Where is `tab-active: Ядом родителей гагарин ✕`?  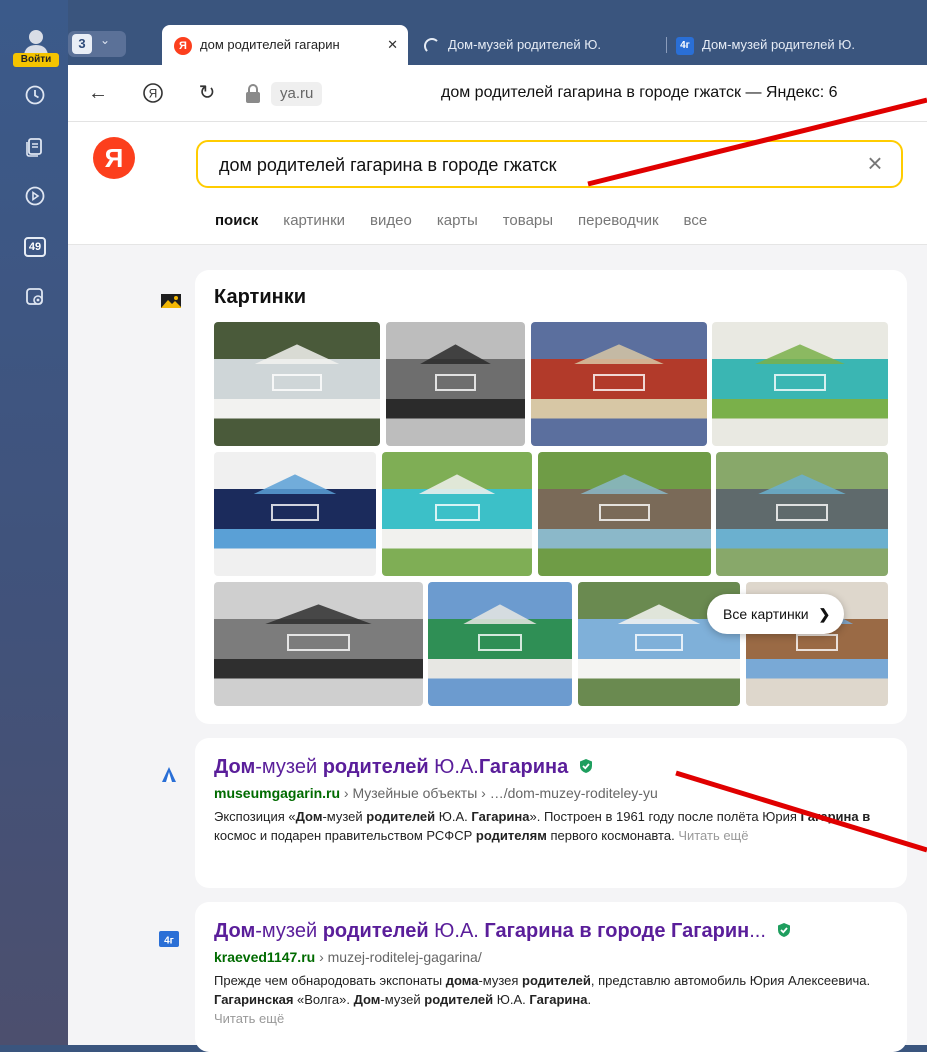 tab-active: Ядом родителей гагарин ✕ is located at coordinates (285, 45).